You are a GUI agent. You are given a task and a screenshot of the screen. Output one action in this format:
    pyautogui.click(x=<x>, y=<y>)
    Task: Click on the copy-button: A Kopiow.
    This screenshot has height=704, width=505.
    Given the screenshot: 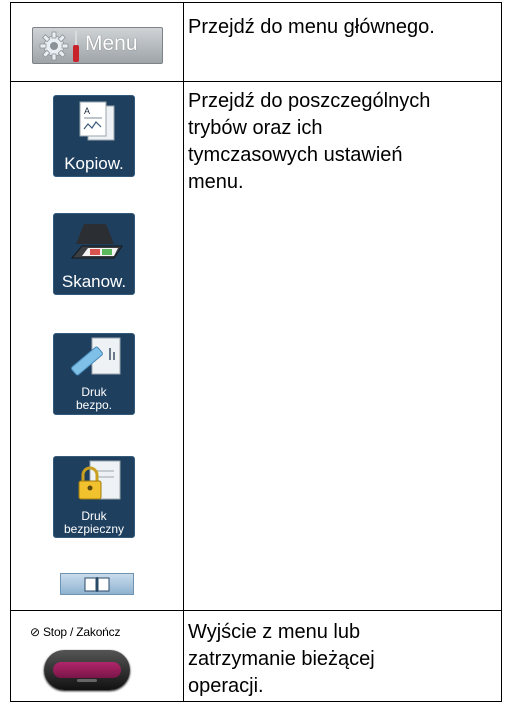 What is the action you would take?
    pyautogui.click(x=94, y=136)
    